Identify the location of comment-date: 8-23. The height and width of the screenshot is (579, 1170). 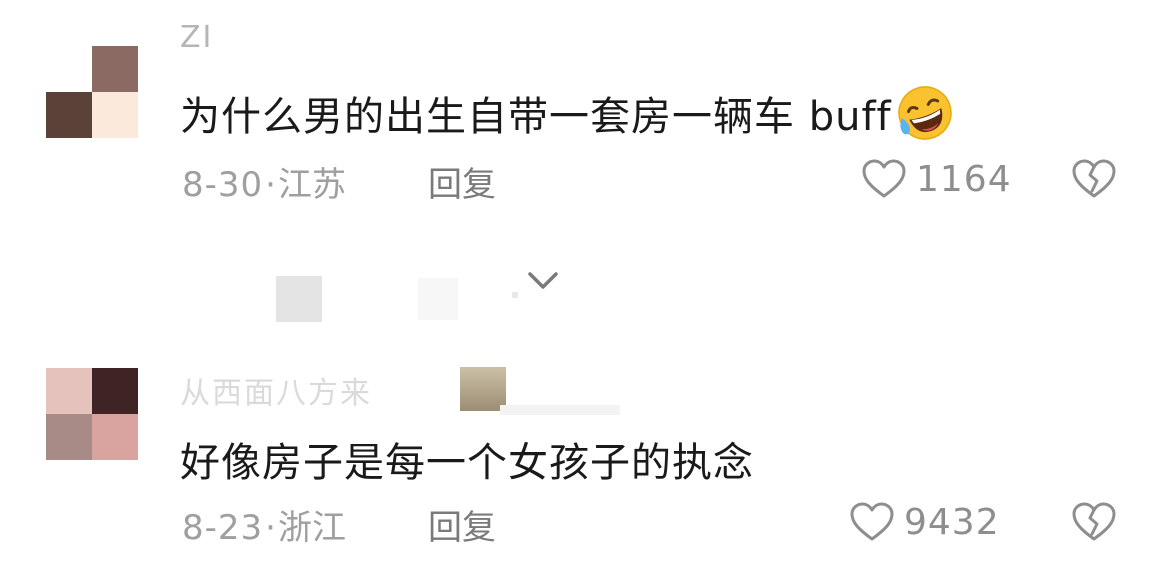
(223, 528).